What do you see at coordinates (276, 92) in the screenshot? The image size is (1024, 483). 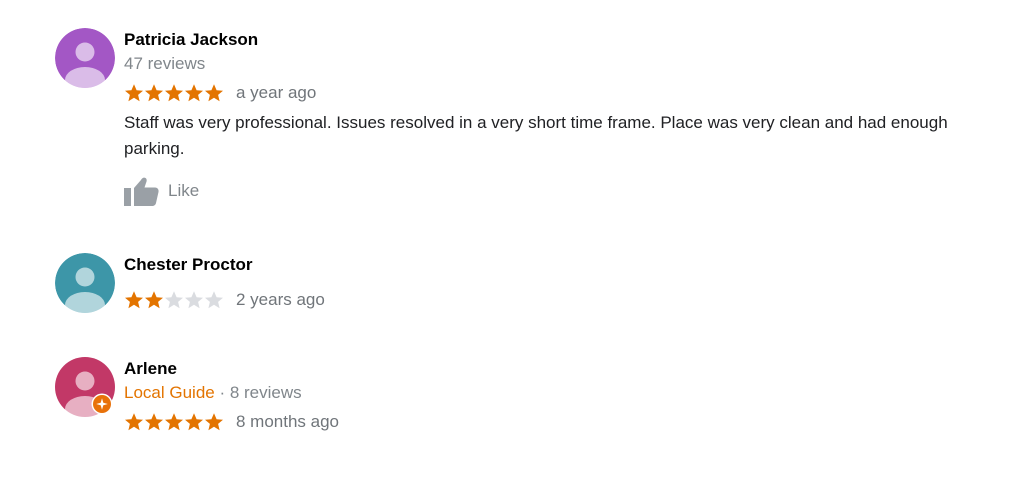 I see `review-time: a year ago` at bounding box center [276, 92].